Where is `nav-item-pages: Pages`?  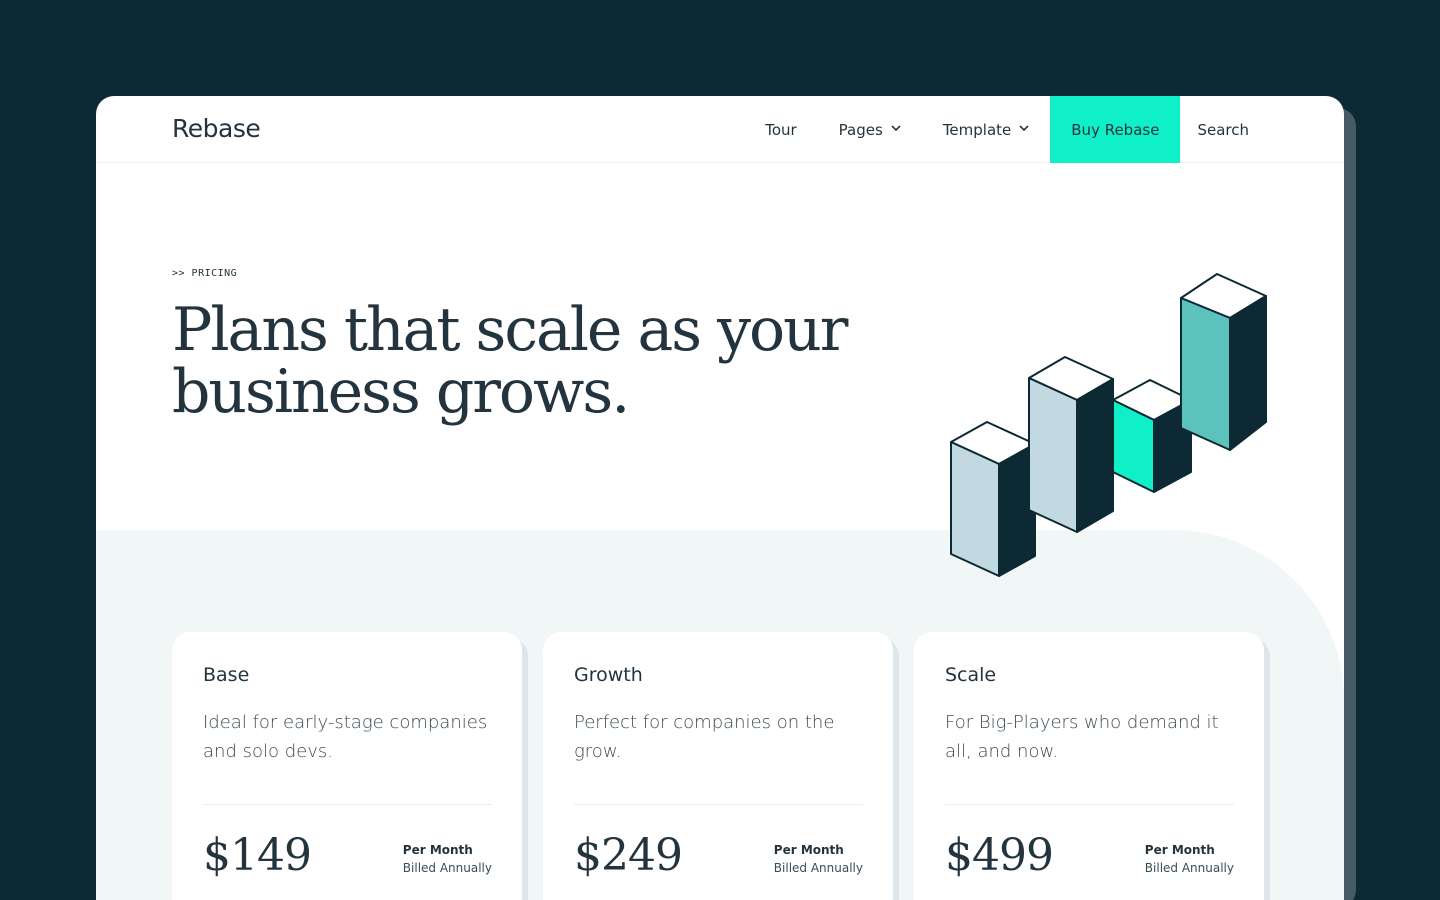
nav-item-pages: Pages is located at coordinates (870, 129).